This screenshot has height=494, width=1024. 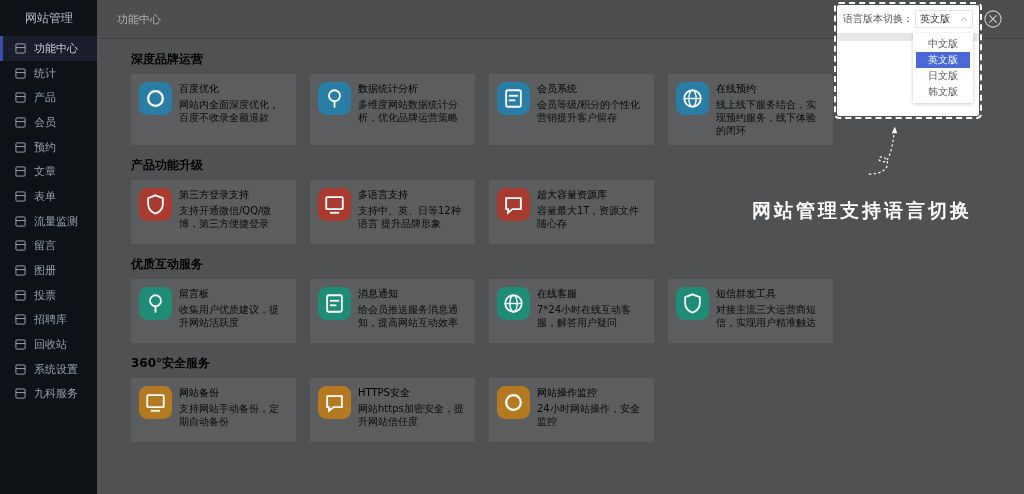 What do you see at coordinates (48, 320) in the screenshot?
I see `sidebar-item: 招聘库` at bounding box center [48, 320].